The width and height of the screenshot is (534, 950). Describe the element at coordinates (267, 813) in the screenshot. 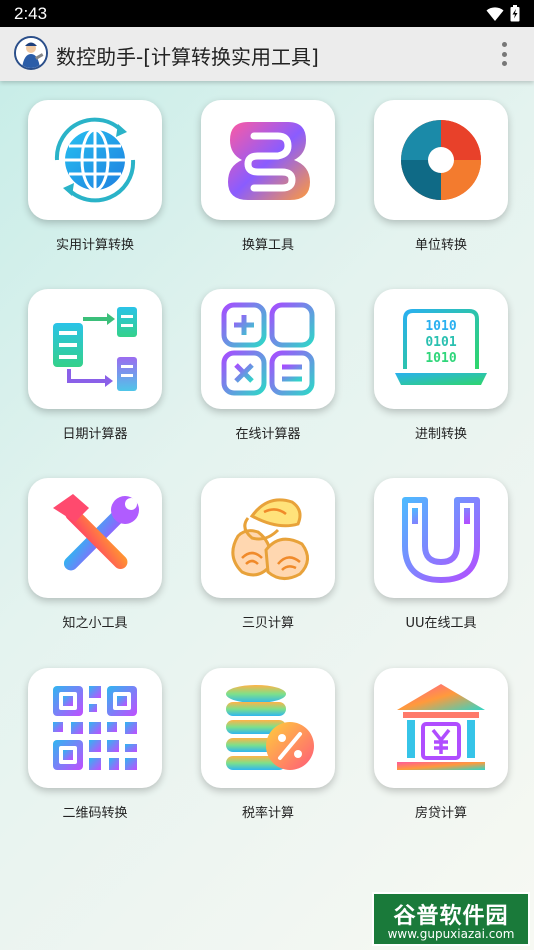

I see `tool-label: 税率计算` at that location.